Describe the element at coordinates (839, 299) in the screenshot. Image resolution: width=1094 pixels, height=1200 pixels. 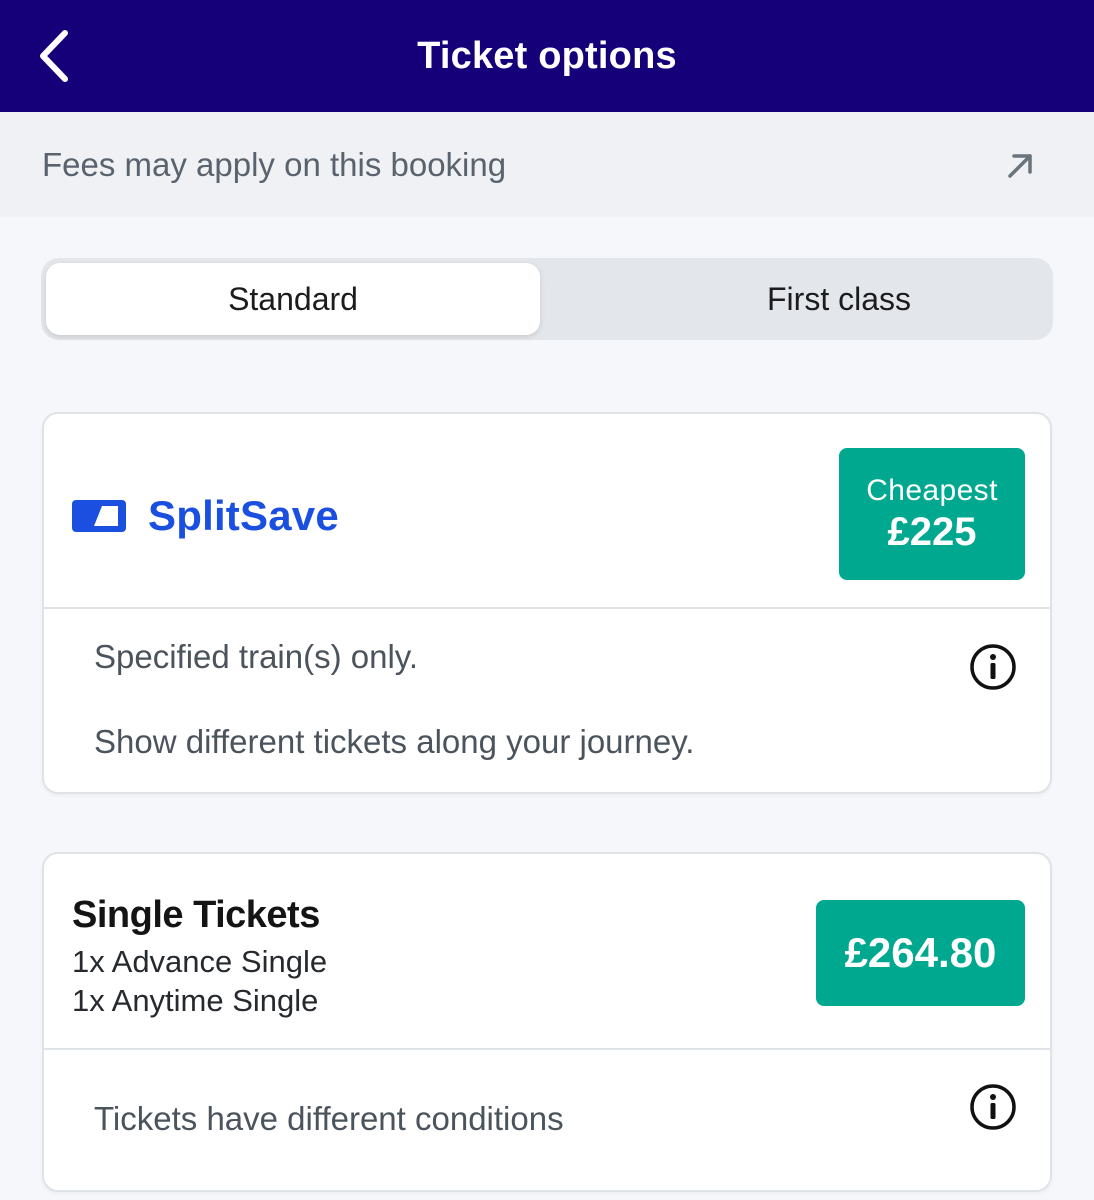
I see `tab-first-class: First class` at that location.